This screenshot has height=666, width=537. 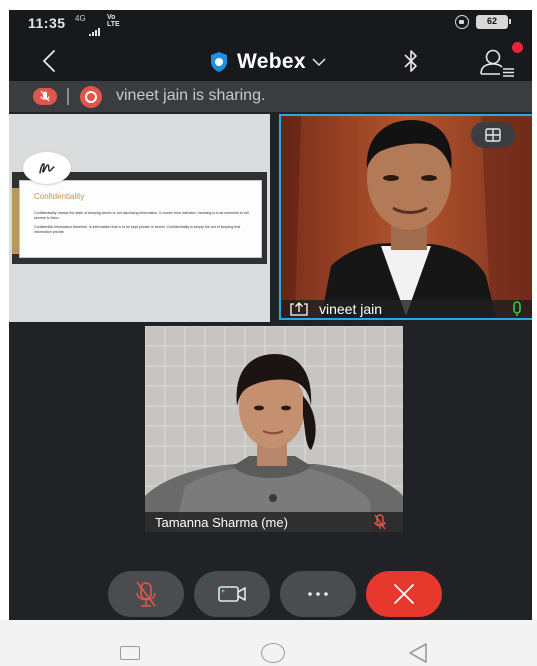 I want to click on annotate-icon, so click(x=47, y=168).